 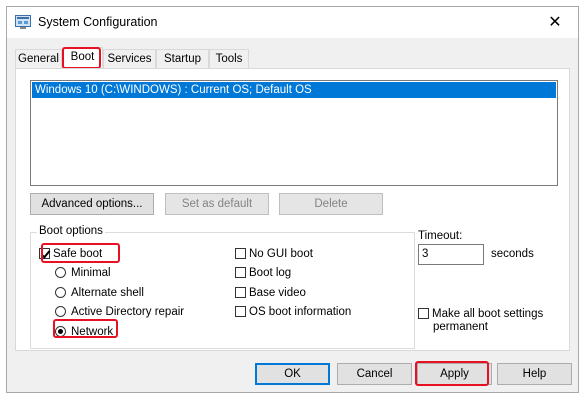 I want to click on tab-tools: Tools, so click(x=229, y=59).